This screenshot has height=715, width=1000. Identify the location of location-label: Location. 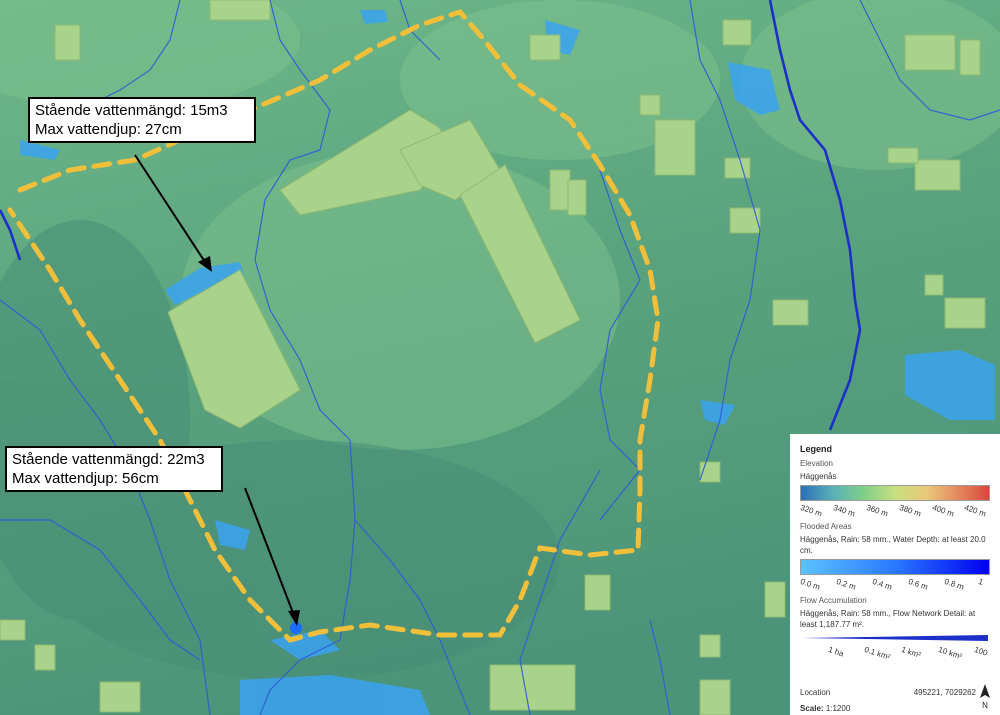
(815, 692).